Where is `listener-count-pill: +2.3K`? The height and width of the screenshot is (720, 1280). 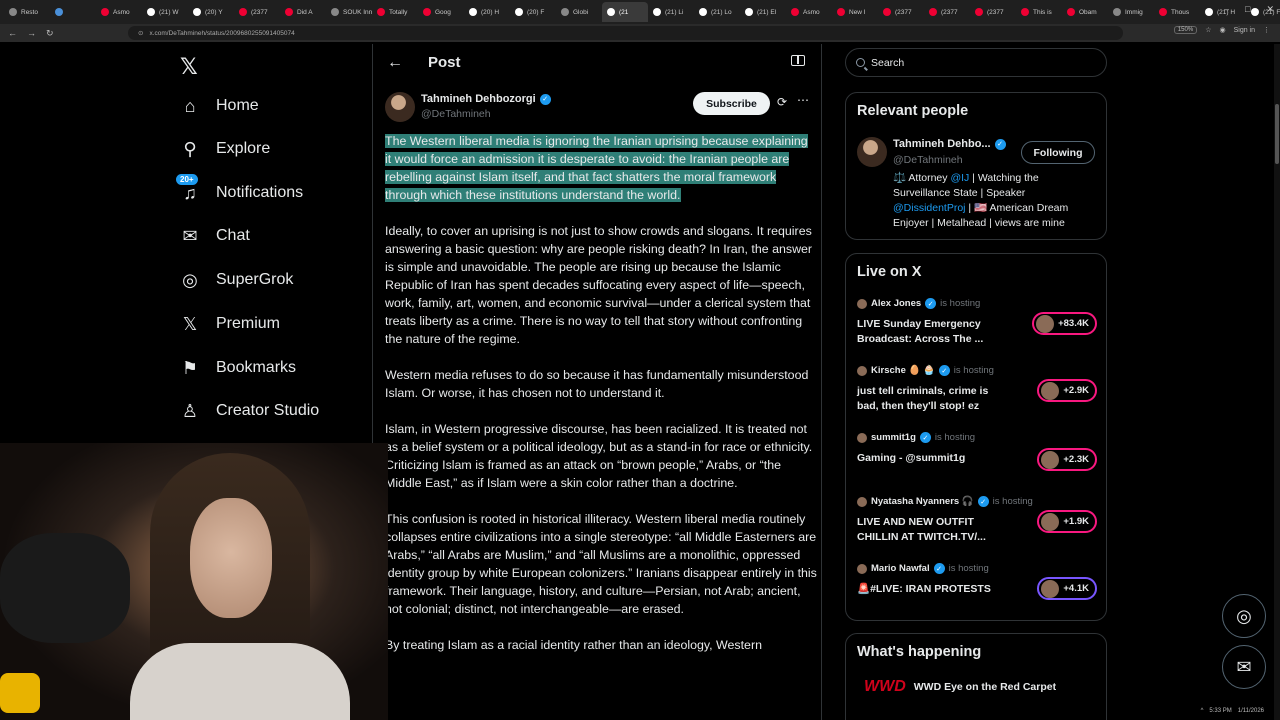 listener-count-pill: +2.3K is located at coordinates (1067, 459).